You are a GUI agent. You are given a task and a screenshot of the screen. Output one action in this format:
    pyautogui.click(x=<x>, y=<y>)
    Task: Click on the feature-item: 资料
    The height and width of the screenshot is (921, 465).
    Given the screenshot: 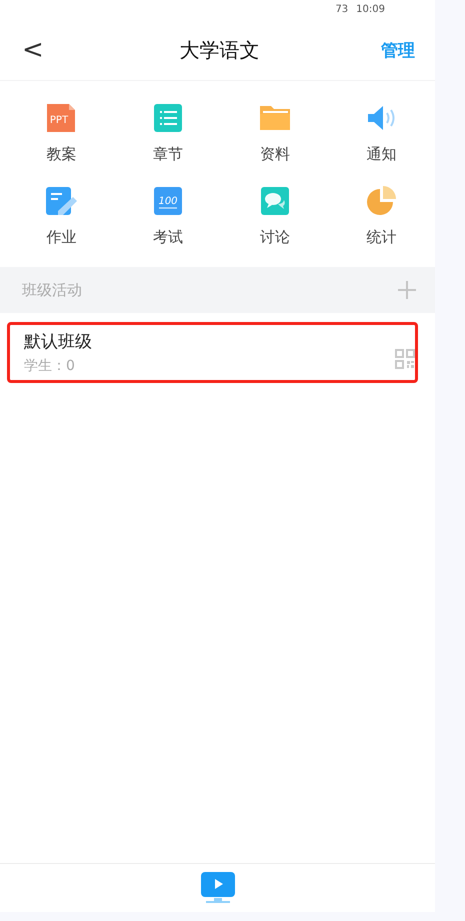 What is the action you would take?
    pyautogui.click(x=275, y=132)
    